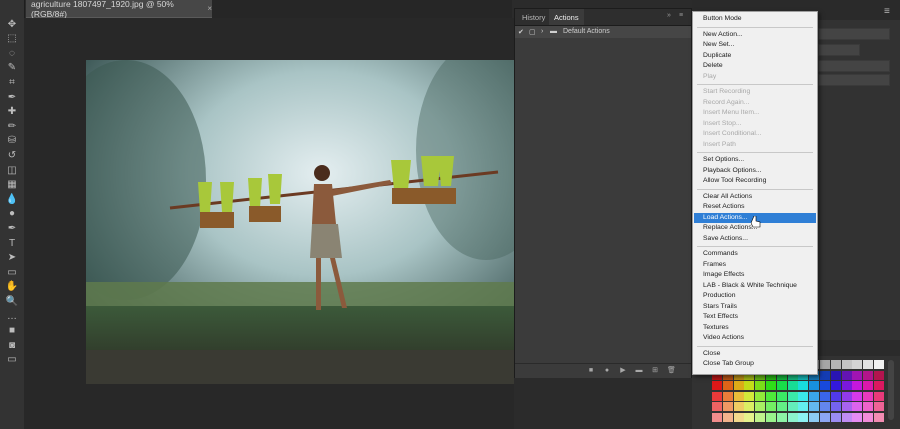  What do you see at coordinates (669, 15) in the screenshot?
I see `collapse-panel-icon: »` at bounding box center [669, 15].